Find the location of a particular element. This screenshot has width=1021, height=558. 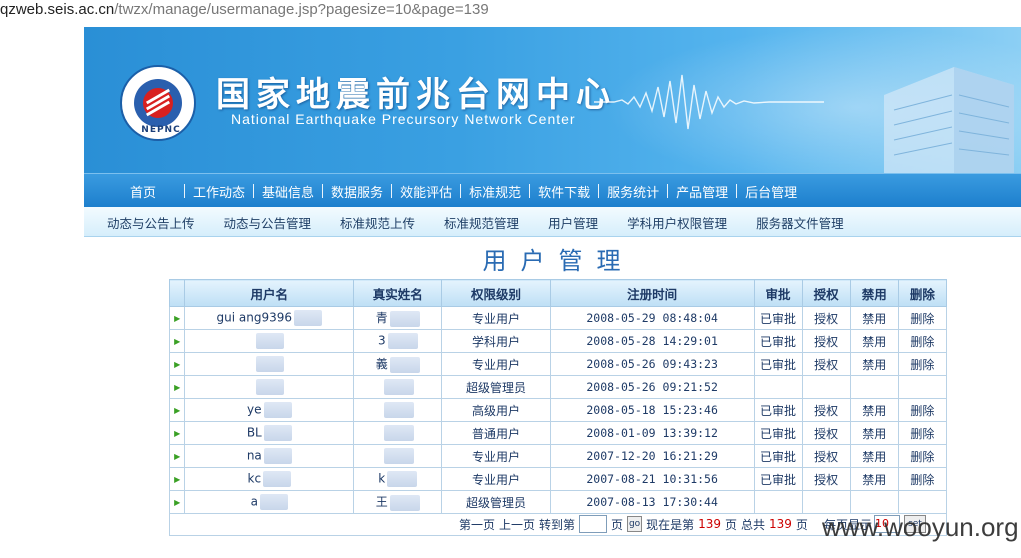

approve-link-cell is located at coordinates (778, 502).